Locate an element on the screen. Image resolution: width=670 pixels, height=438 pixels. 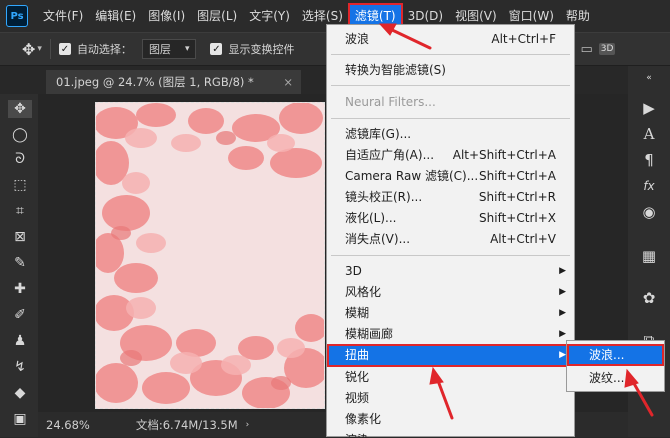
show-transform-checkbox: ✓ is located at coordinates (216, 49).